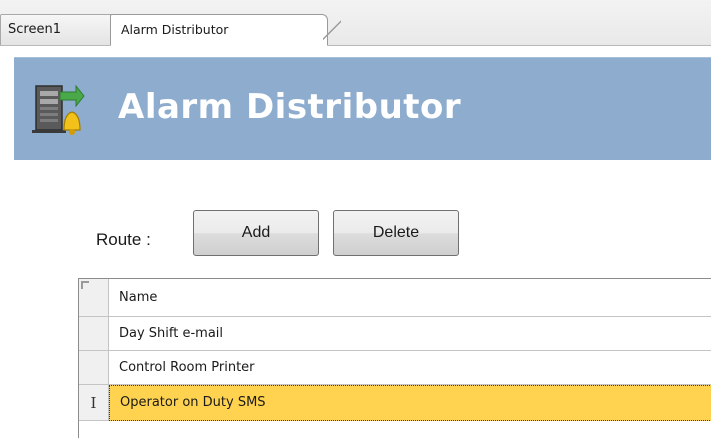 This screenshot has width=711, height=438. What do you see at coordinates (94, 298) in the screenshot?
I see `grid-corner` at bounding box center [94, 298].